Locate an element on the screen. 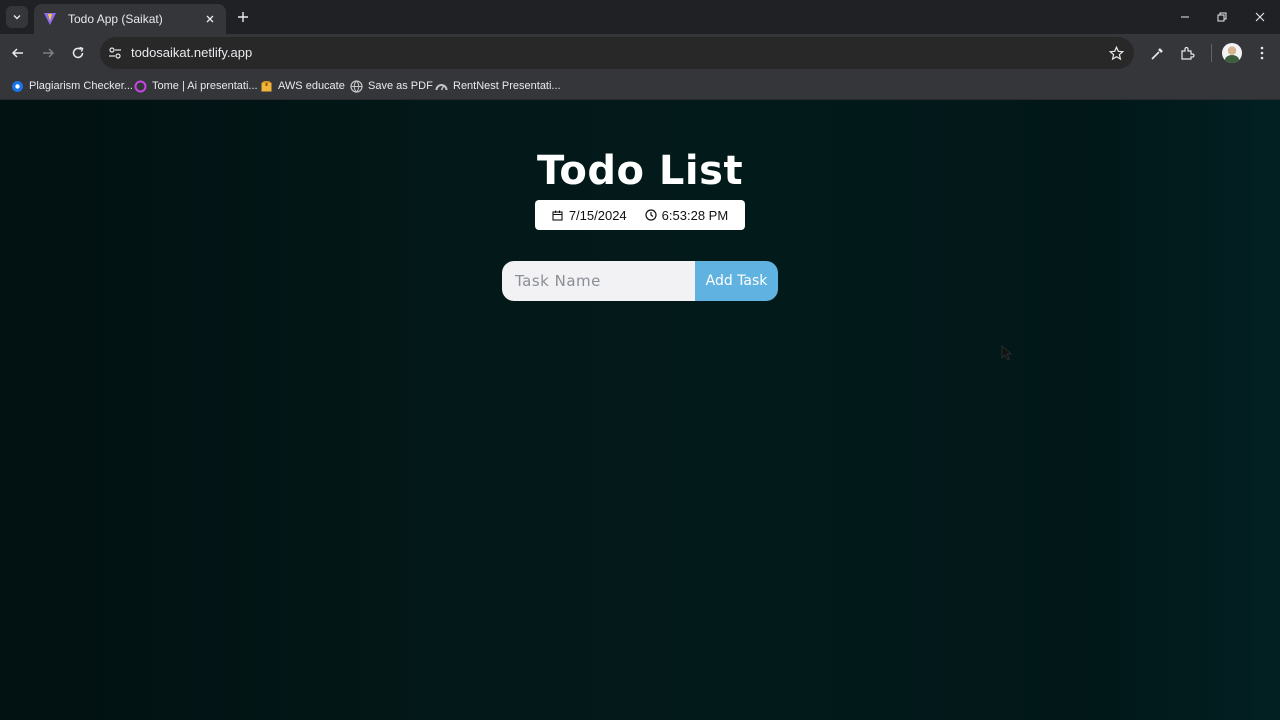 The image size is (1280, 720). time-display: 6:53:28 PM is located at coordinates (687, 215).